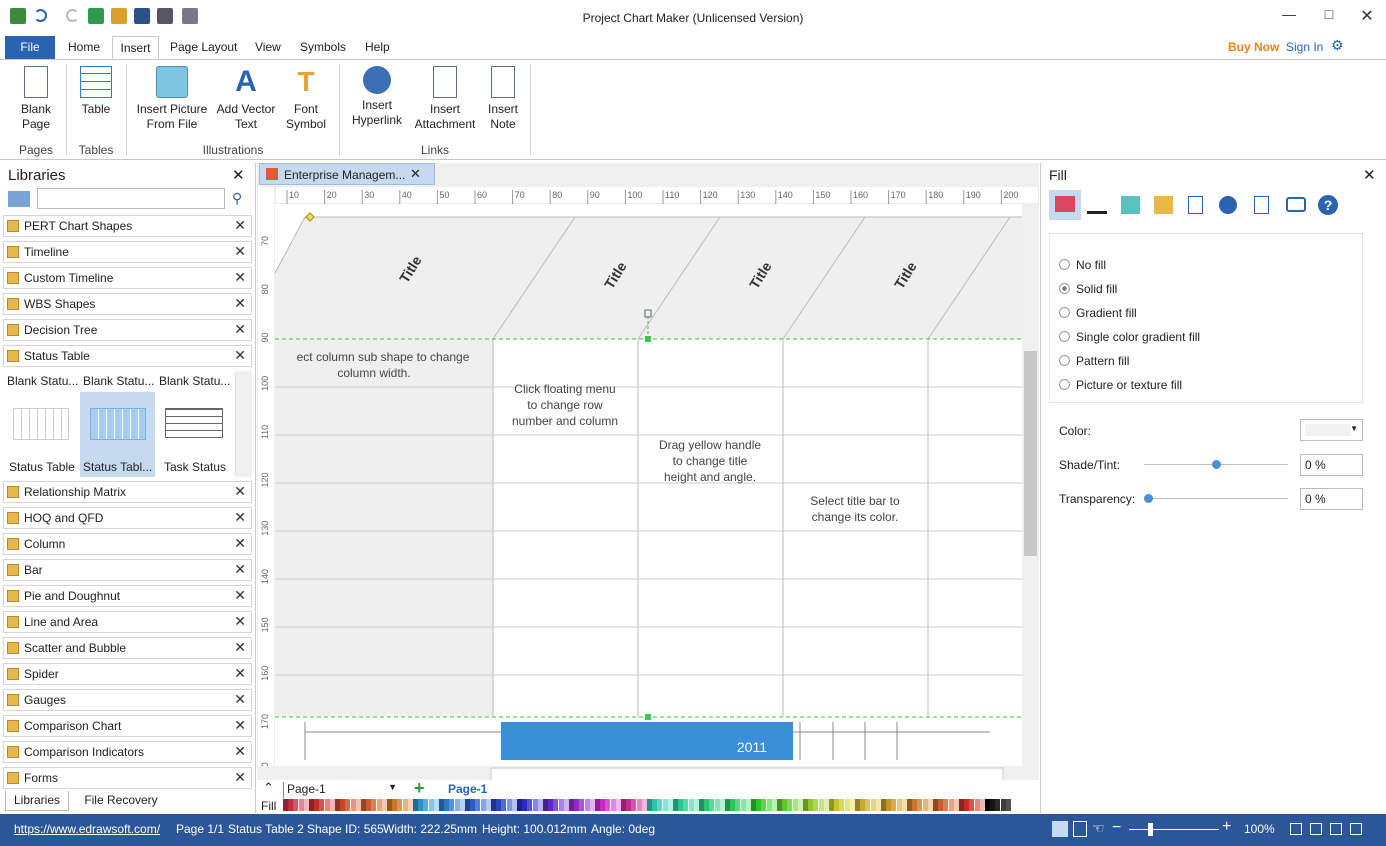  Describe the element at coordinates (1259, 829) in the screenshot. I see `zoom-level: 100%` at that location.